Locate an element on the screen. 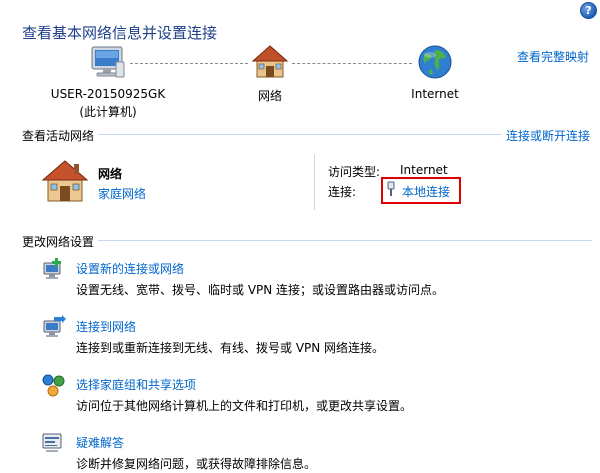  homegroup-sharing-icon is located at coordinates (53, 385).